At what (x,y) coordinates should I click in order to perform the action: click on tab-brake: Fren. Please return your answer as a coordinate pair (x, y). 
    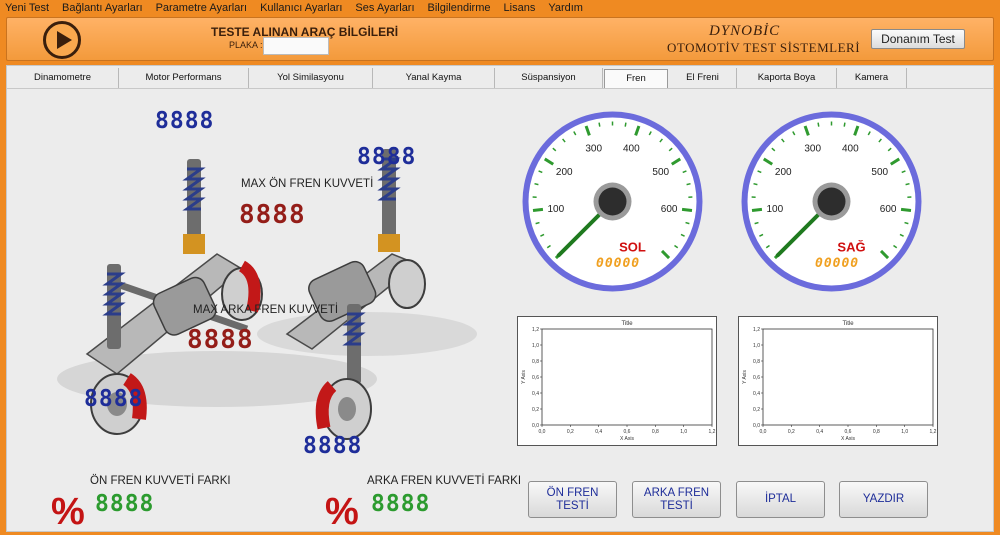
    Looking at the image, I should click on (636, 78).